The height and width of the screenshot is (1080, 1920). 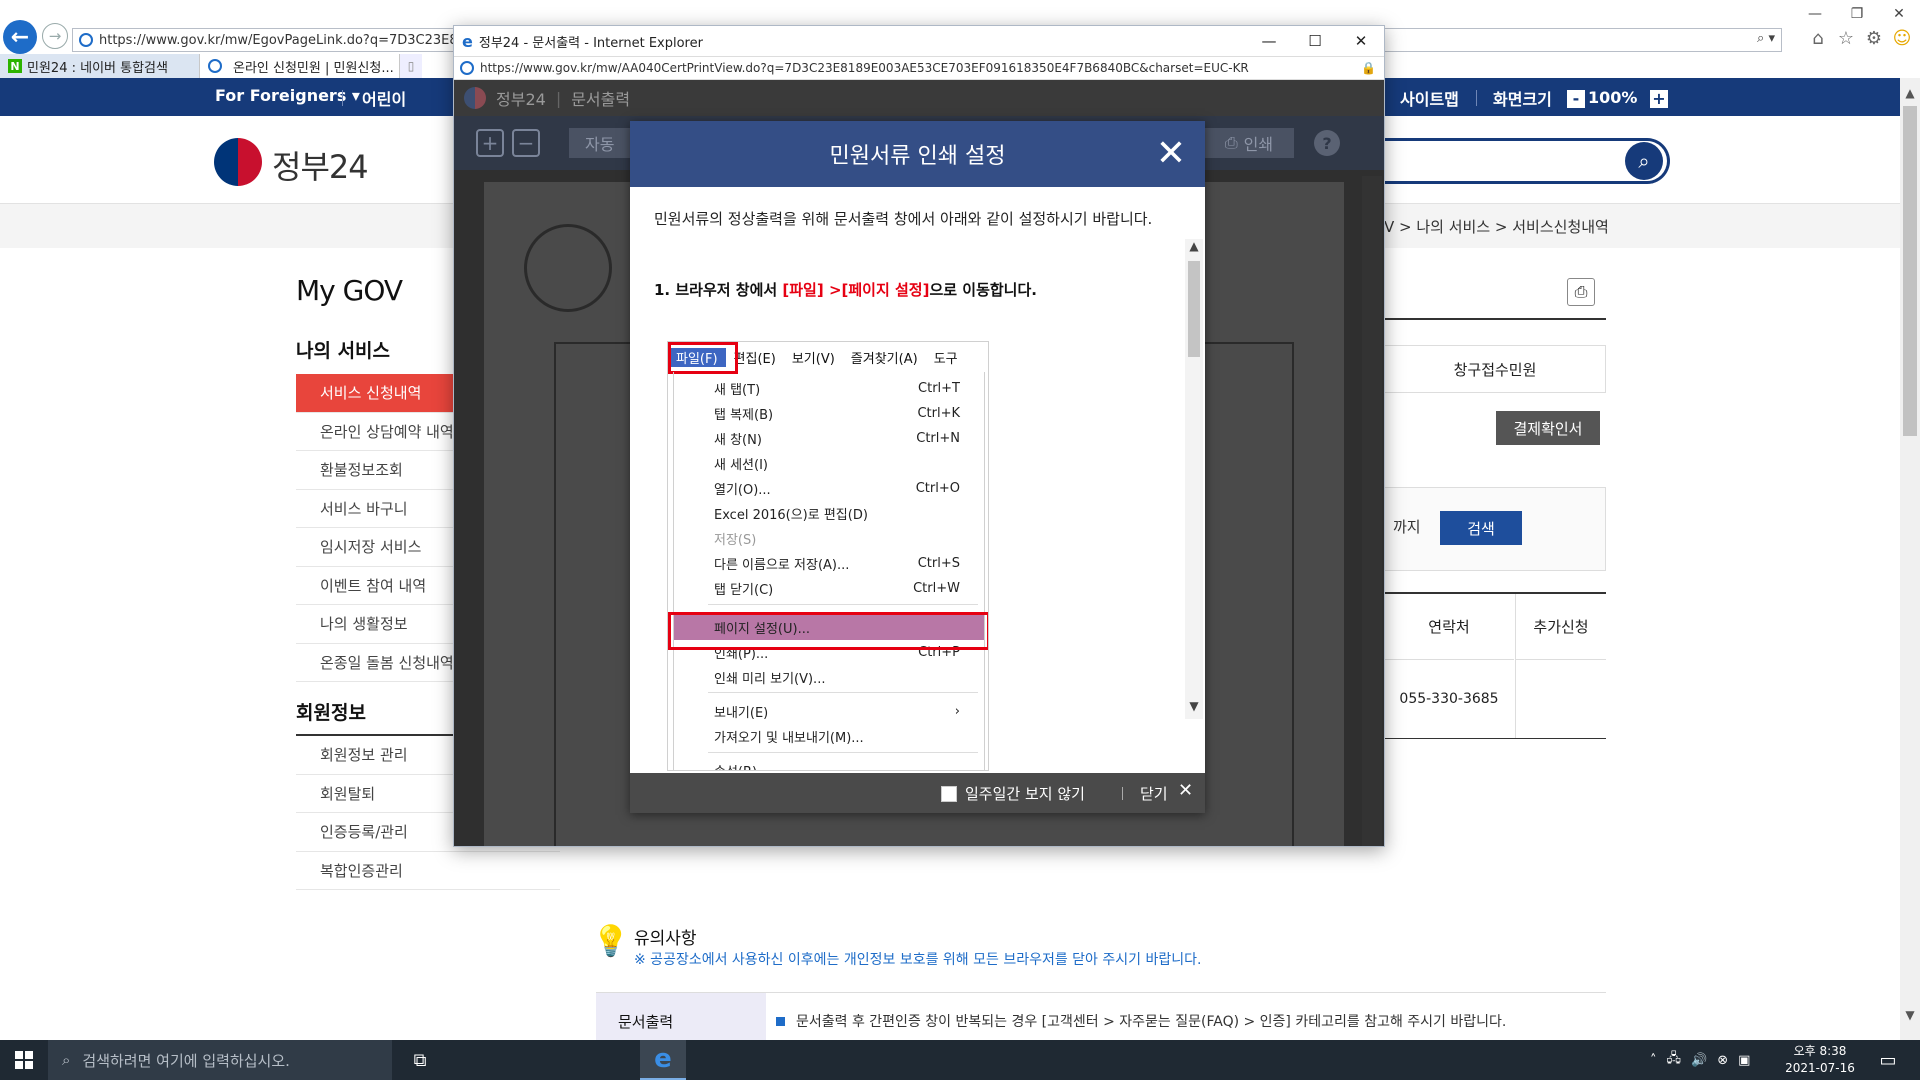 I want to click on restore-icon: ❐, so click(x=1857, y=14).